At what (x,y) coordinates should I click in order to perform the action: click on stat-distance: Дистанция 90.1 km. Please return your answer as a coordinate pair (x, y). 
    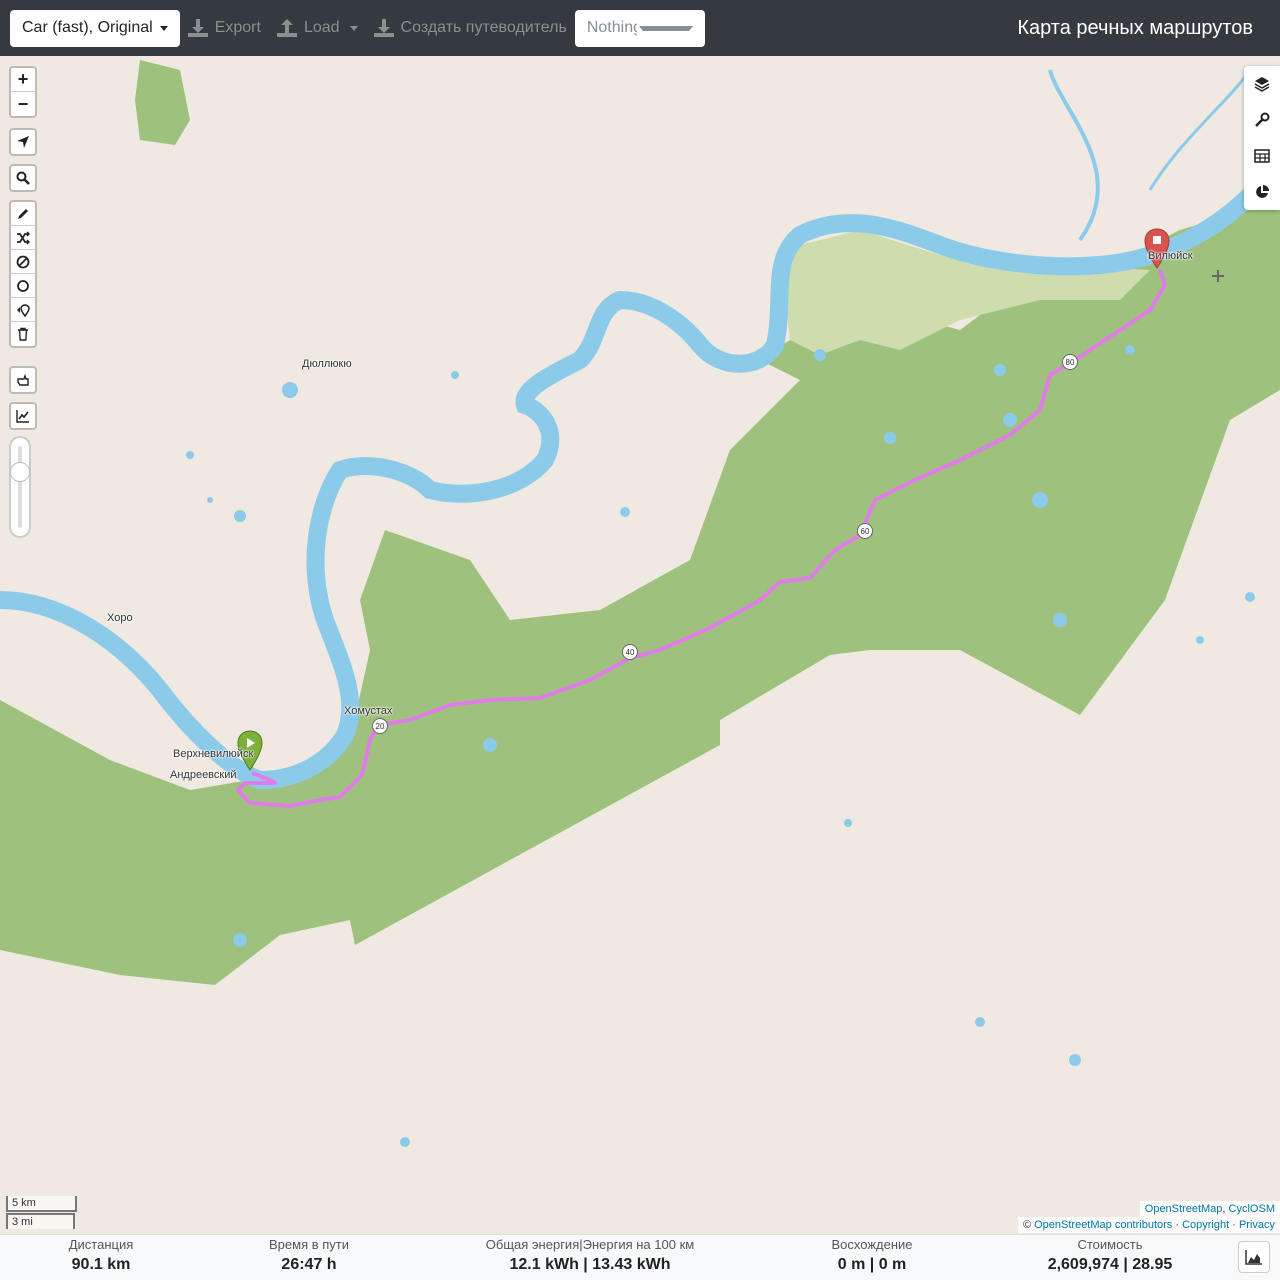
    Looking at the image, I should click on (101, 1257).